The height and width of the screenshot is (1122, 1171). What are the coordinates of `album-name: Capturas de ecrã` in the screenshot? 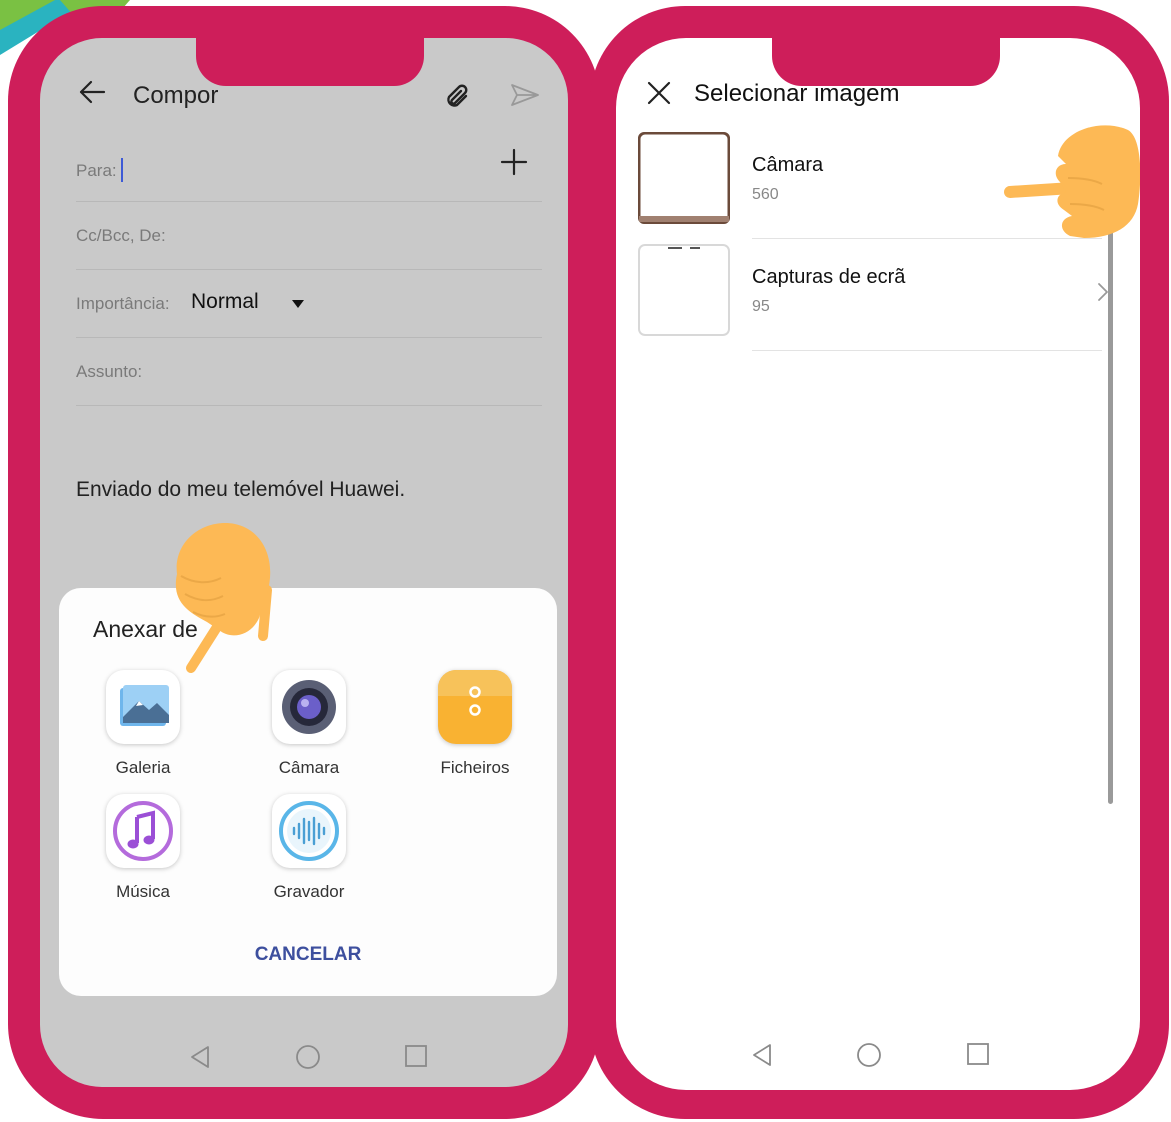 It's located at (829, 277).